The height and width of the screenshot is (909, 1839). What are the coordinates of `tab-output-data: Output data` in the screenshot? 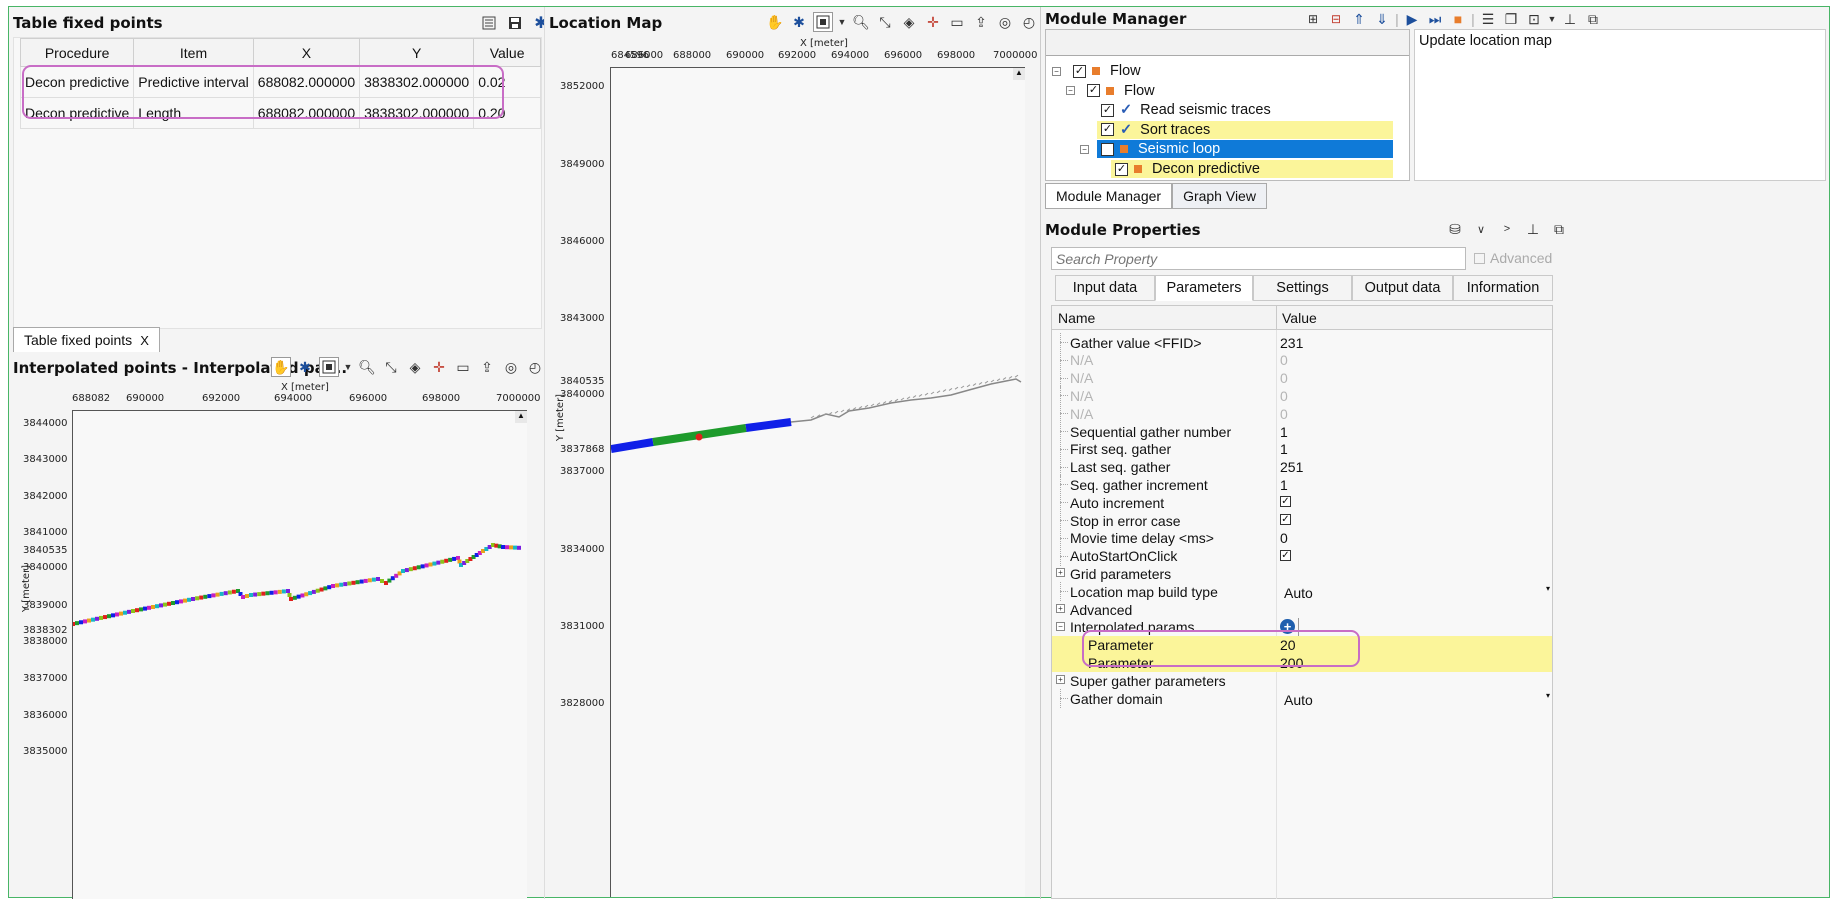 It's located at (1402, 288).